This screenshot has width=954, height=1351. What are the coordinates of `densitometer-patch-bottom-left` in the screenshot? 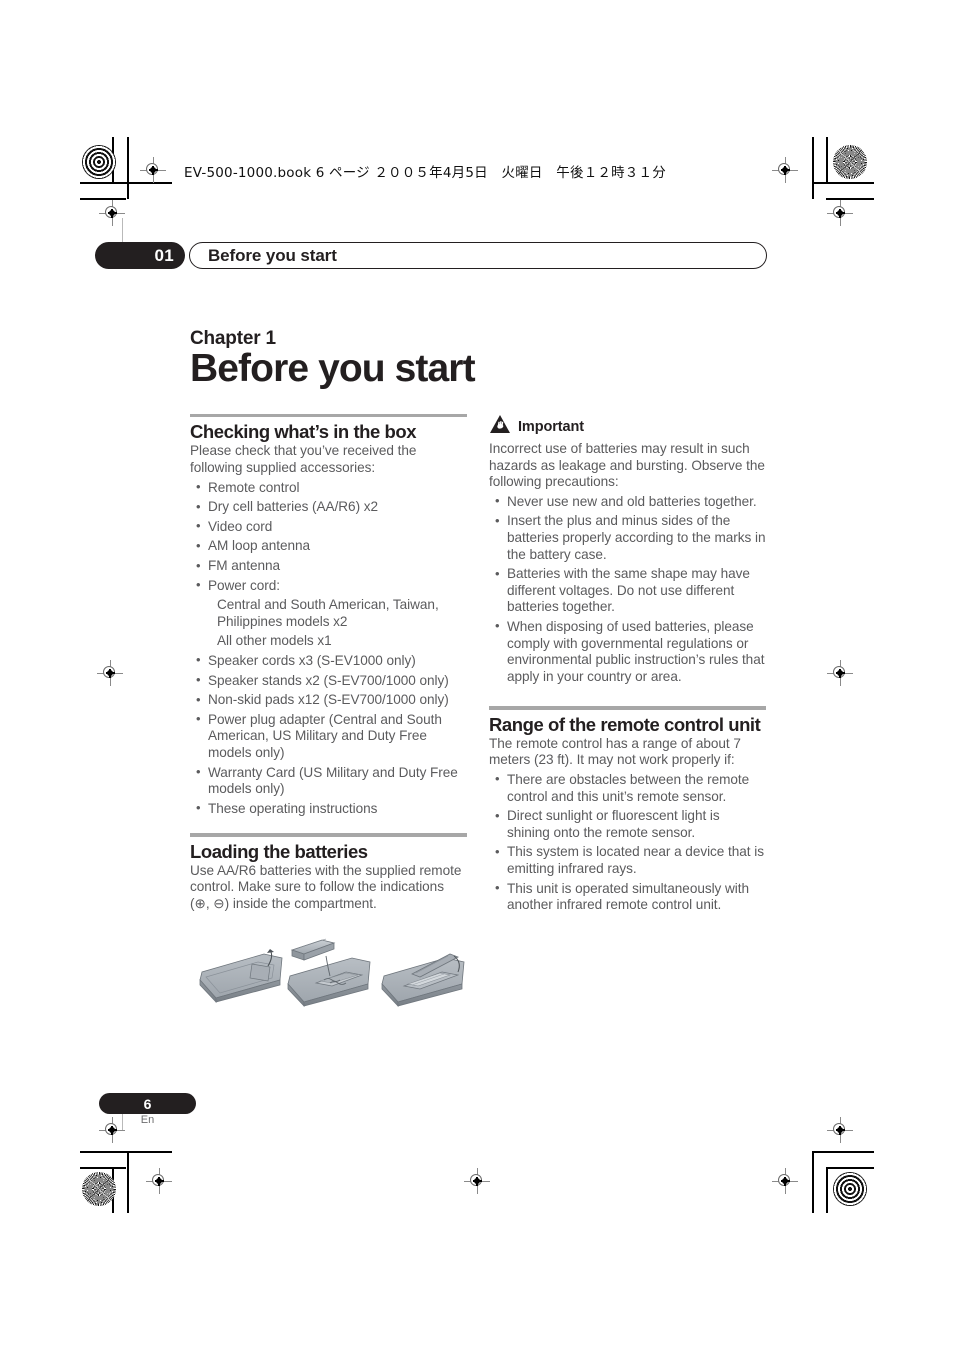 It's located at (99, 1189).